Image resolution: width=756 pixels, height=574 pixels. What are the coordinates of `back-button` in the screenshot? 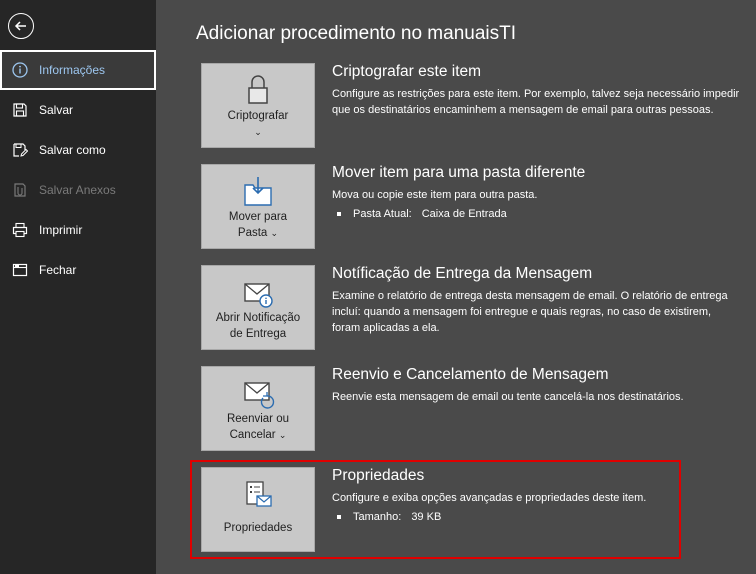 It's located at (21, 26).